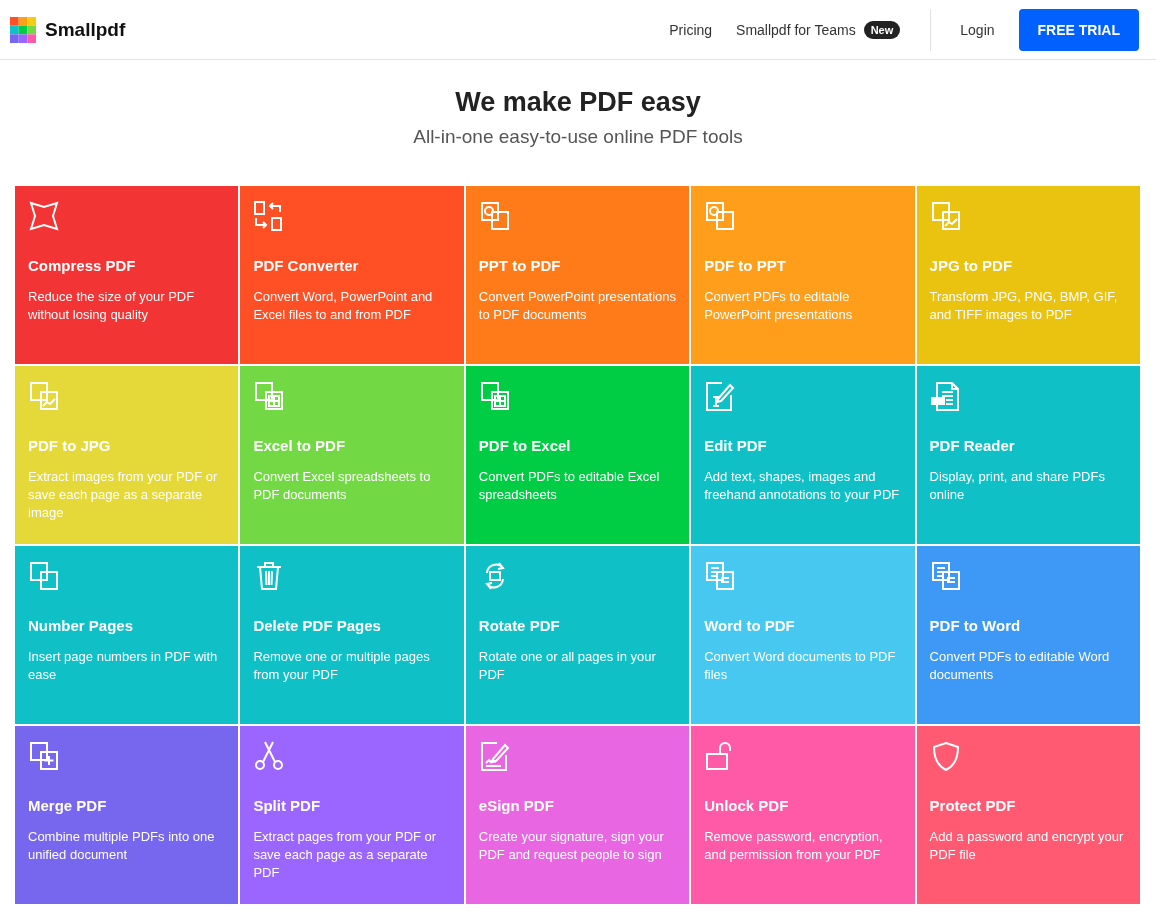 The width and height of the screenshot is (1156, 915). I want to click on tool-description: Add text, shapes, images and freehand annotations to your PDF, so click(802, 486).